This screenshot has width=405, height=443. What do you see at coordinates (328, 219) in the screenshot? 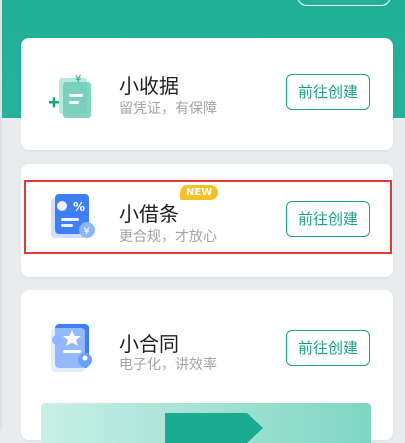
I see `create-iou-button: 前往创建` at bounding box center [328, 219].